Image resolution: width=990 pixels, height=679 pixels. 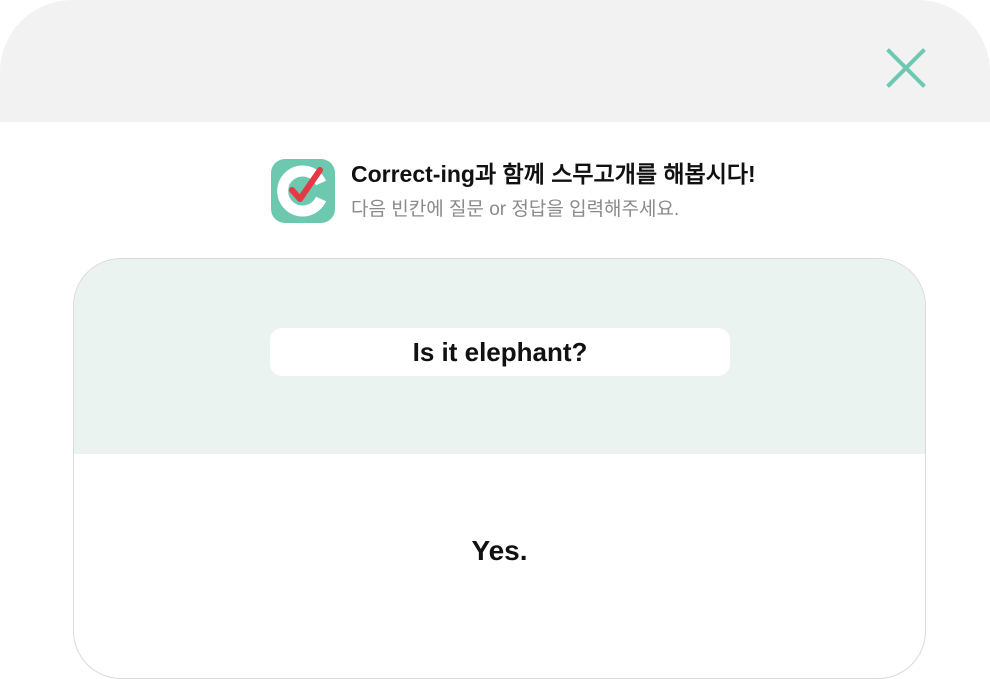 I want to click on intro-title: Correct-ing과 함께 스무고개를 해봅시다!, so click(x=553, y=174).